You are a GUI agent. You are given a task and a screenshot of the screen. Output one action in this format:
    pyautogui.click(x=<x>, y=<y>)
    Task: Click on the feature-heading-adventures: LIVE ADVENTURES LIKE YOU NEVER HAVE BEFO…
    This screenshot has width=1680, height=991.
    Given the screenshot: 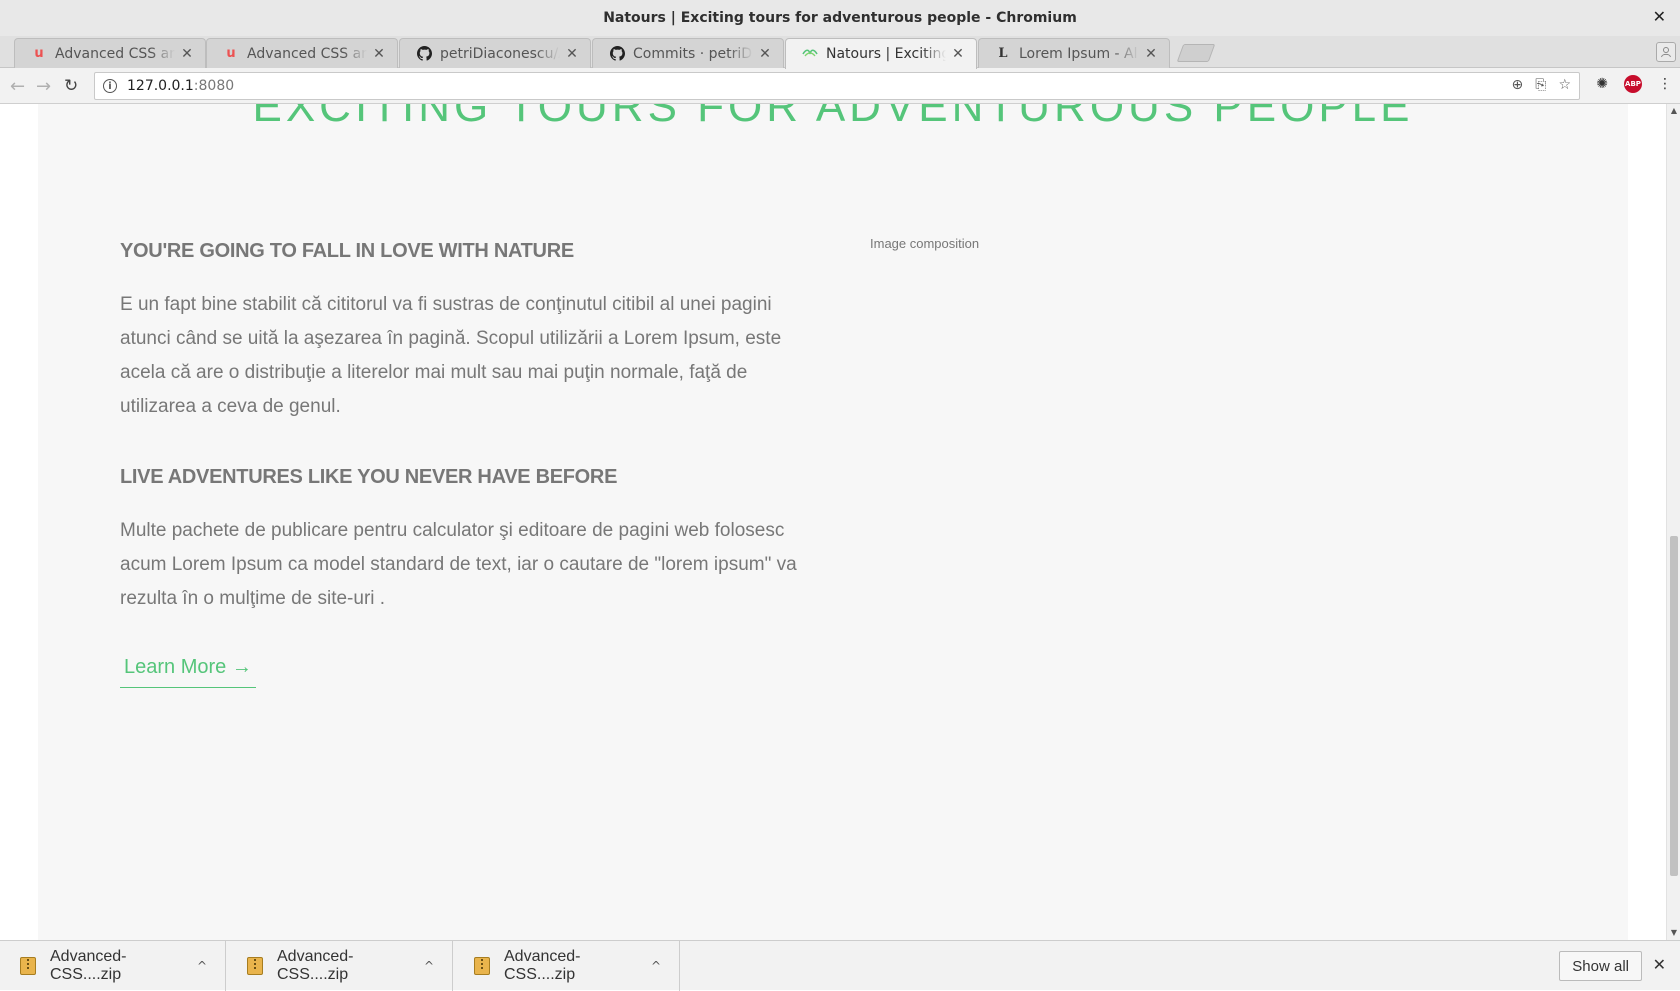 What is the action you would take?
    pyautogui.click(x=369, y=477)
    